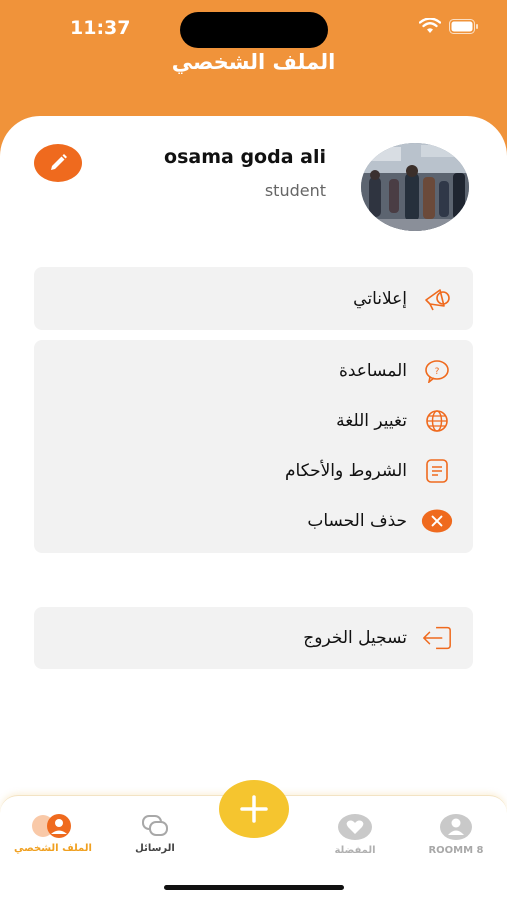 The height and width of the screenshot is (900, 507). I want to click on page-title: الملف الشخصي, so click(253, 62).